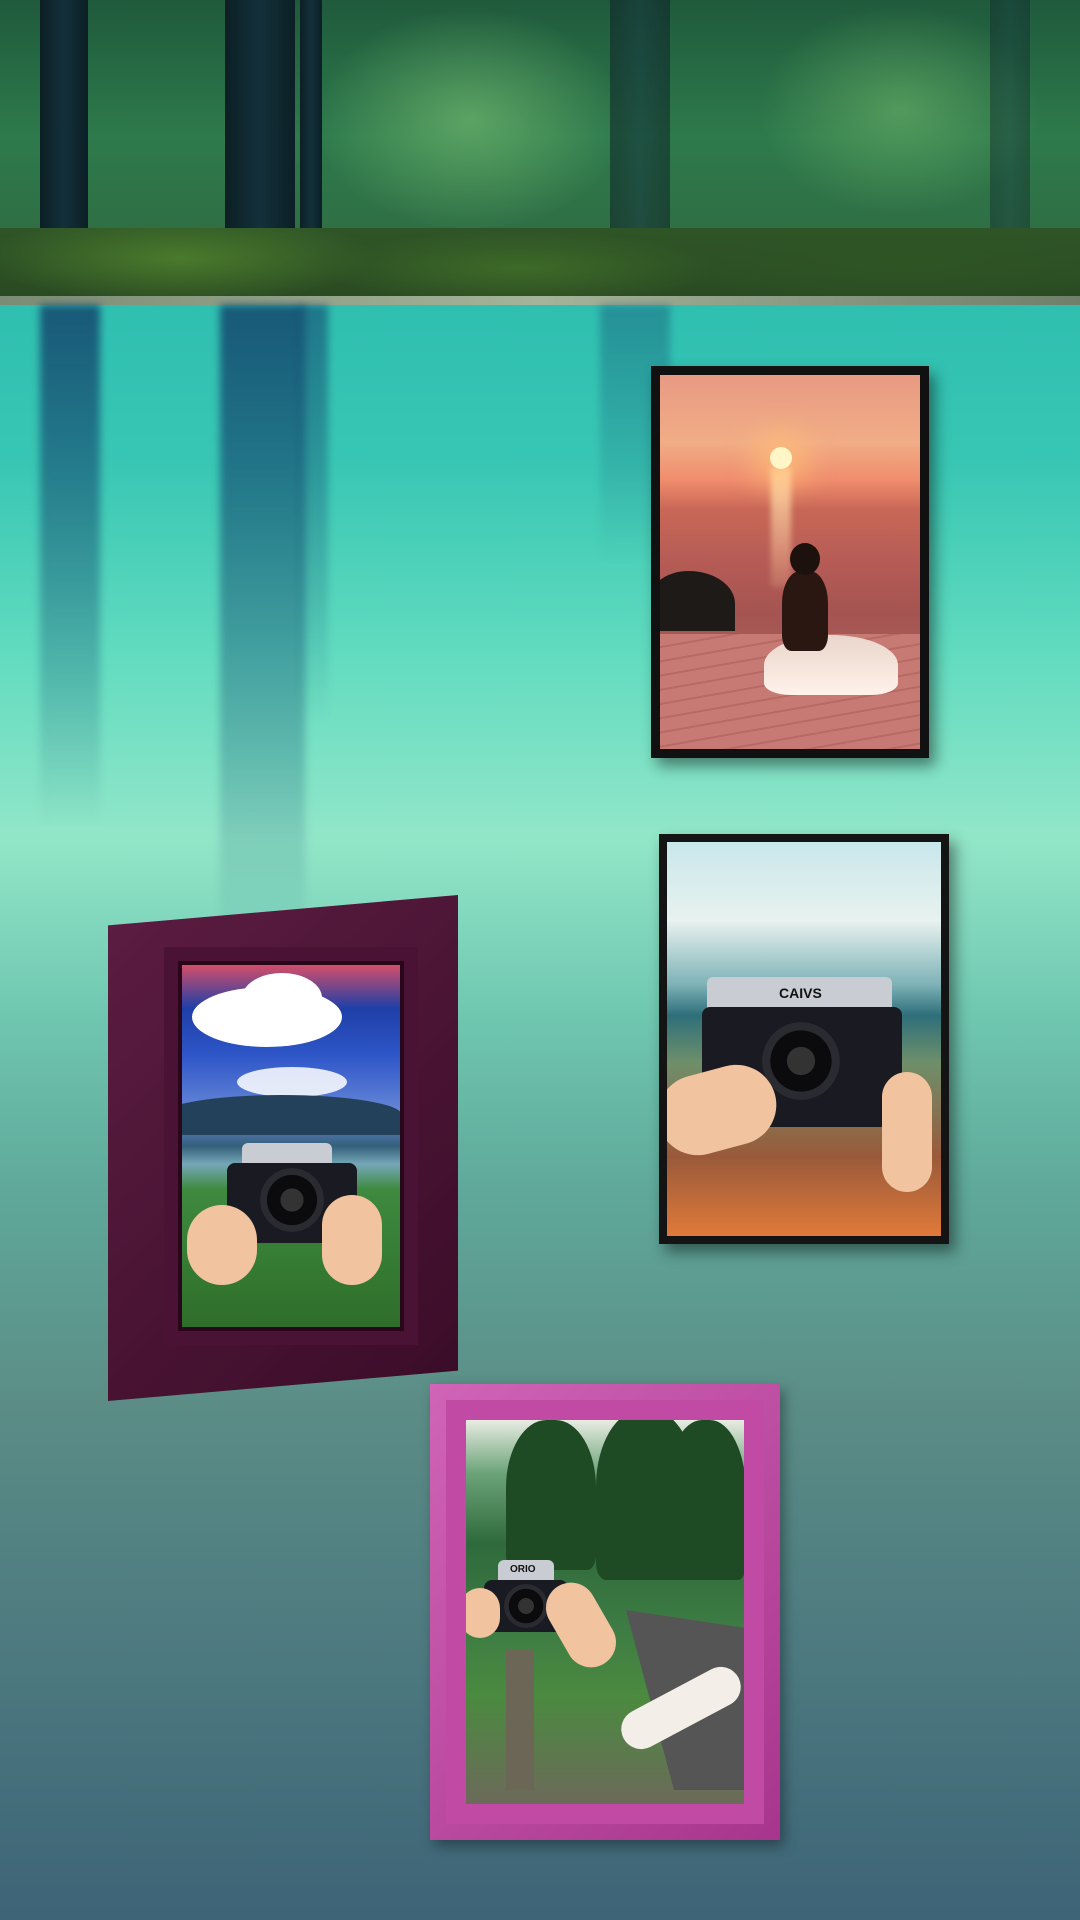 This screenshot has width=1080, height=1920. I want to click on shoreline-shrubs, so click(540, 265).